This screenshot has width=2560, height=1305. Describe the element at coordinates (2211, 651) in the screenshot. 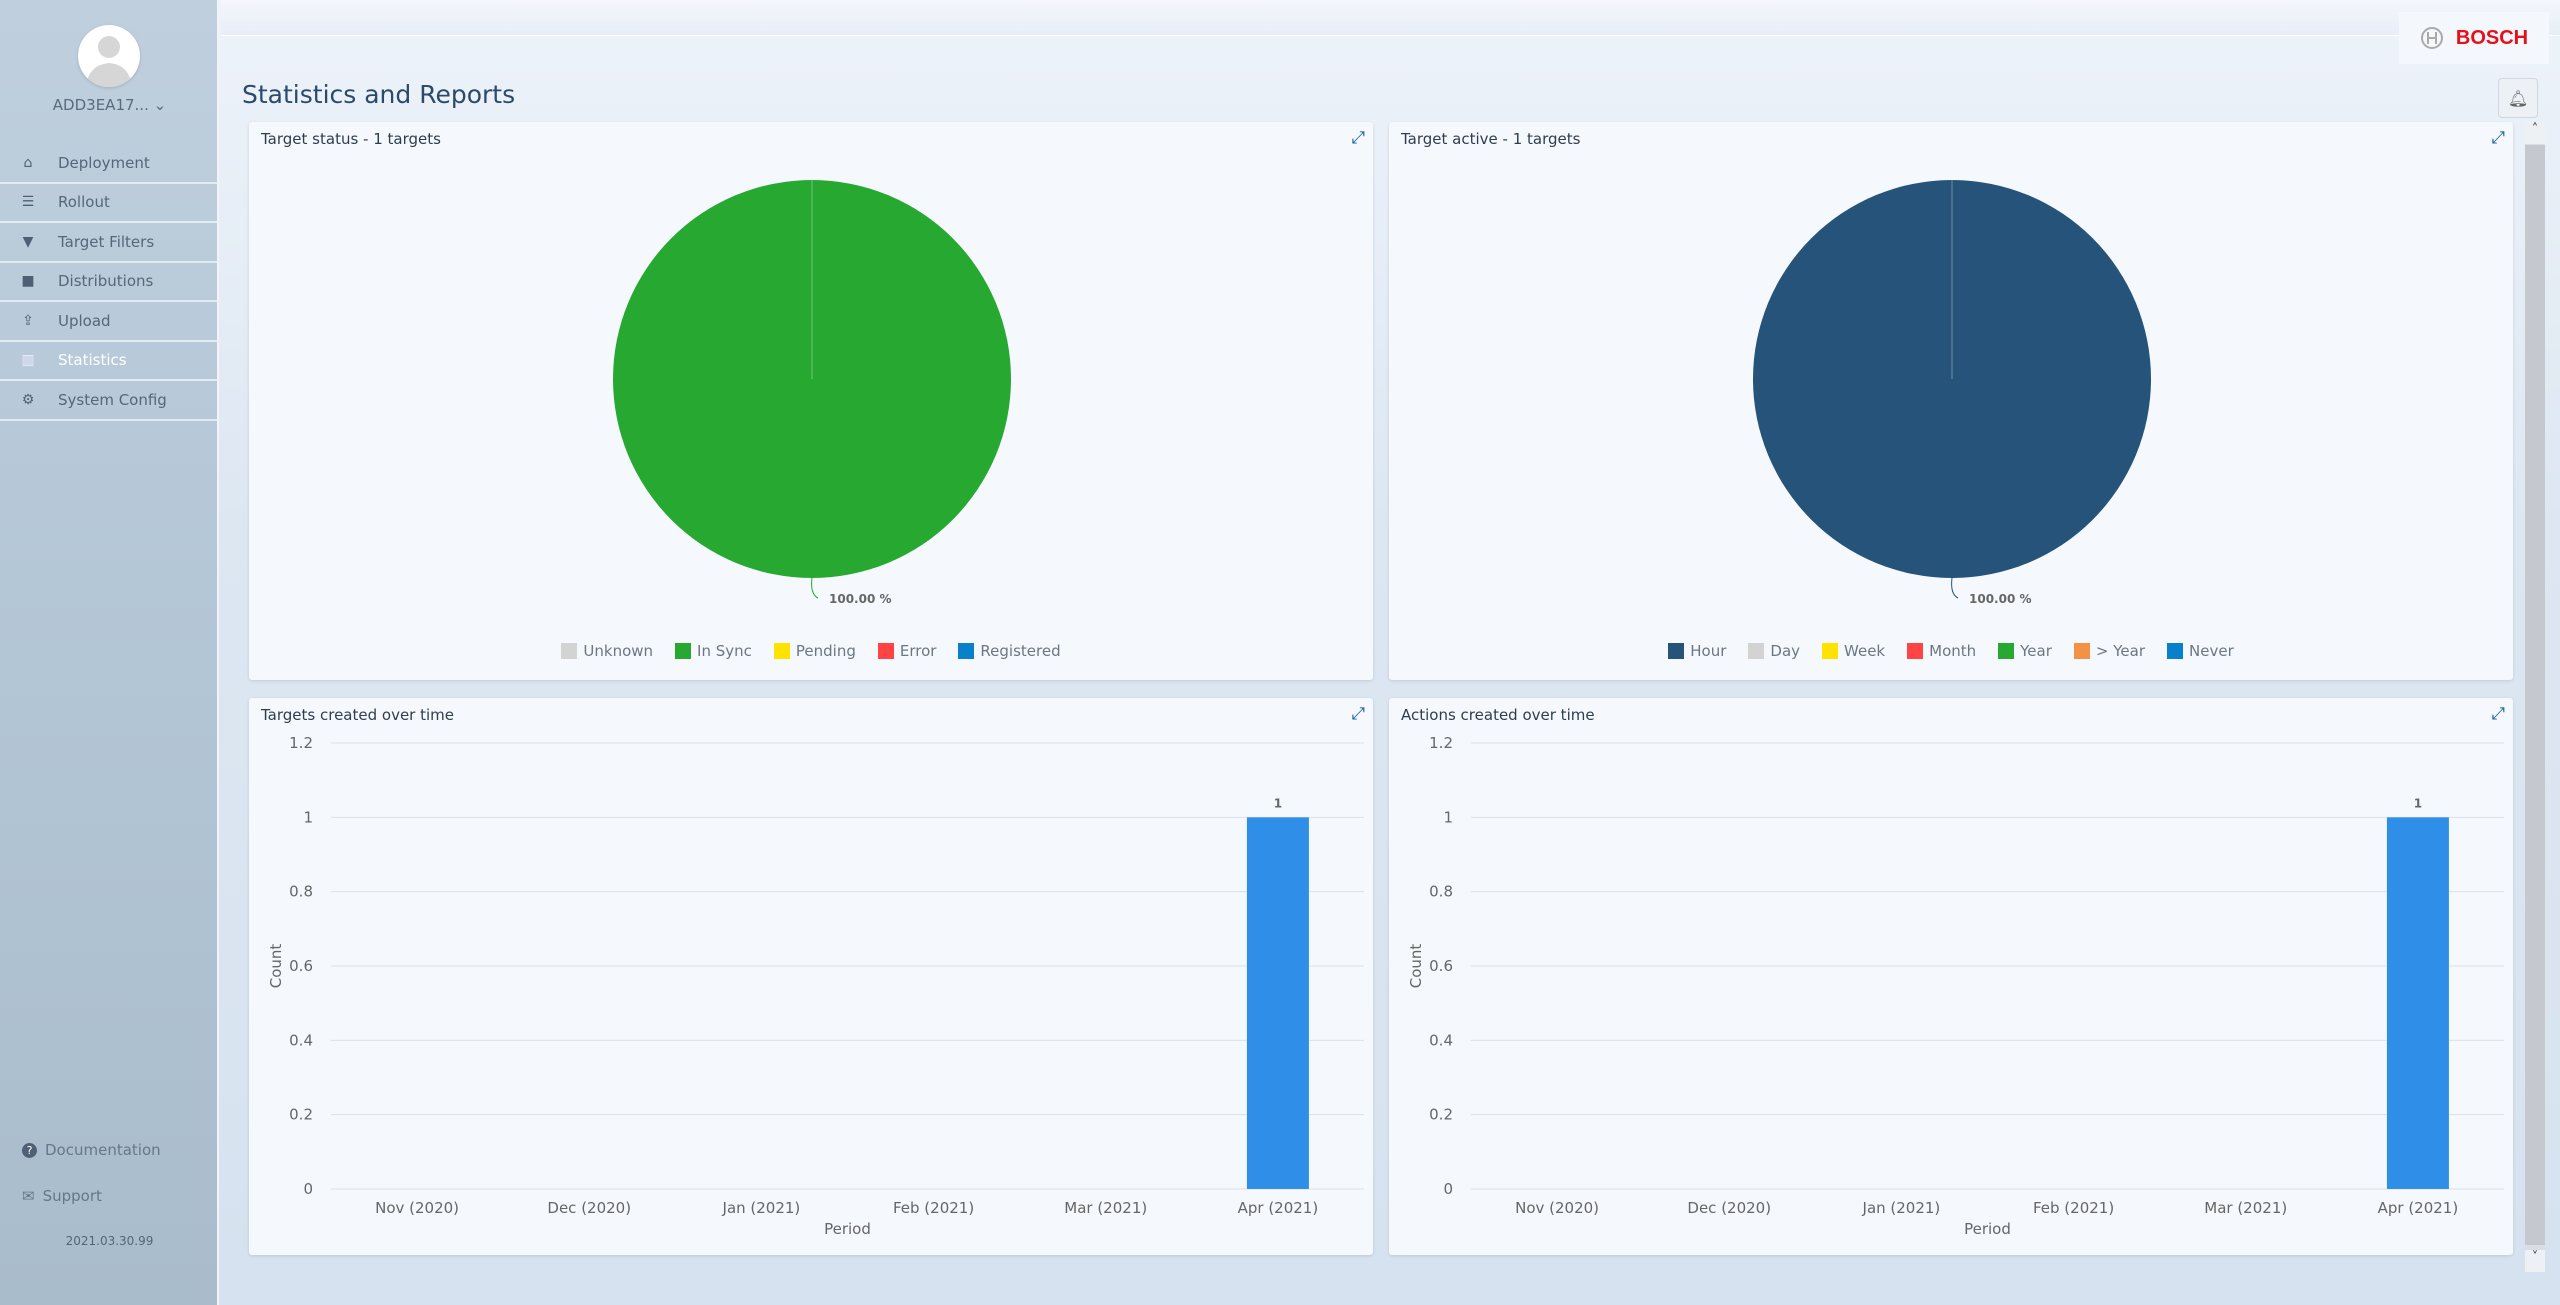

I see `legend-label: Never` at that location.